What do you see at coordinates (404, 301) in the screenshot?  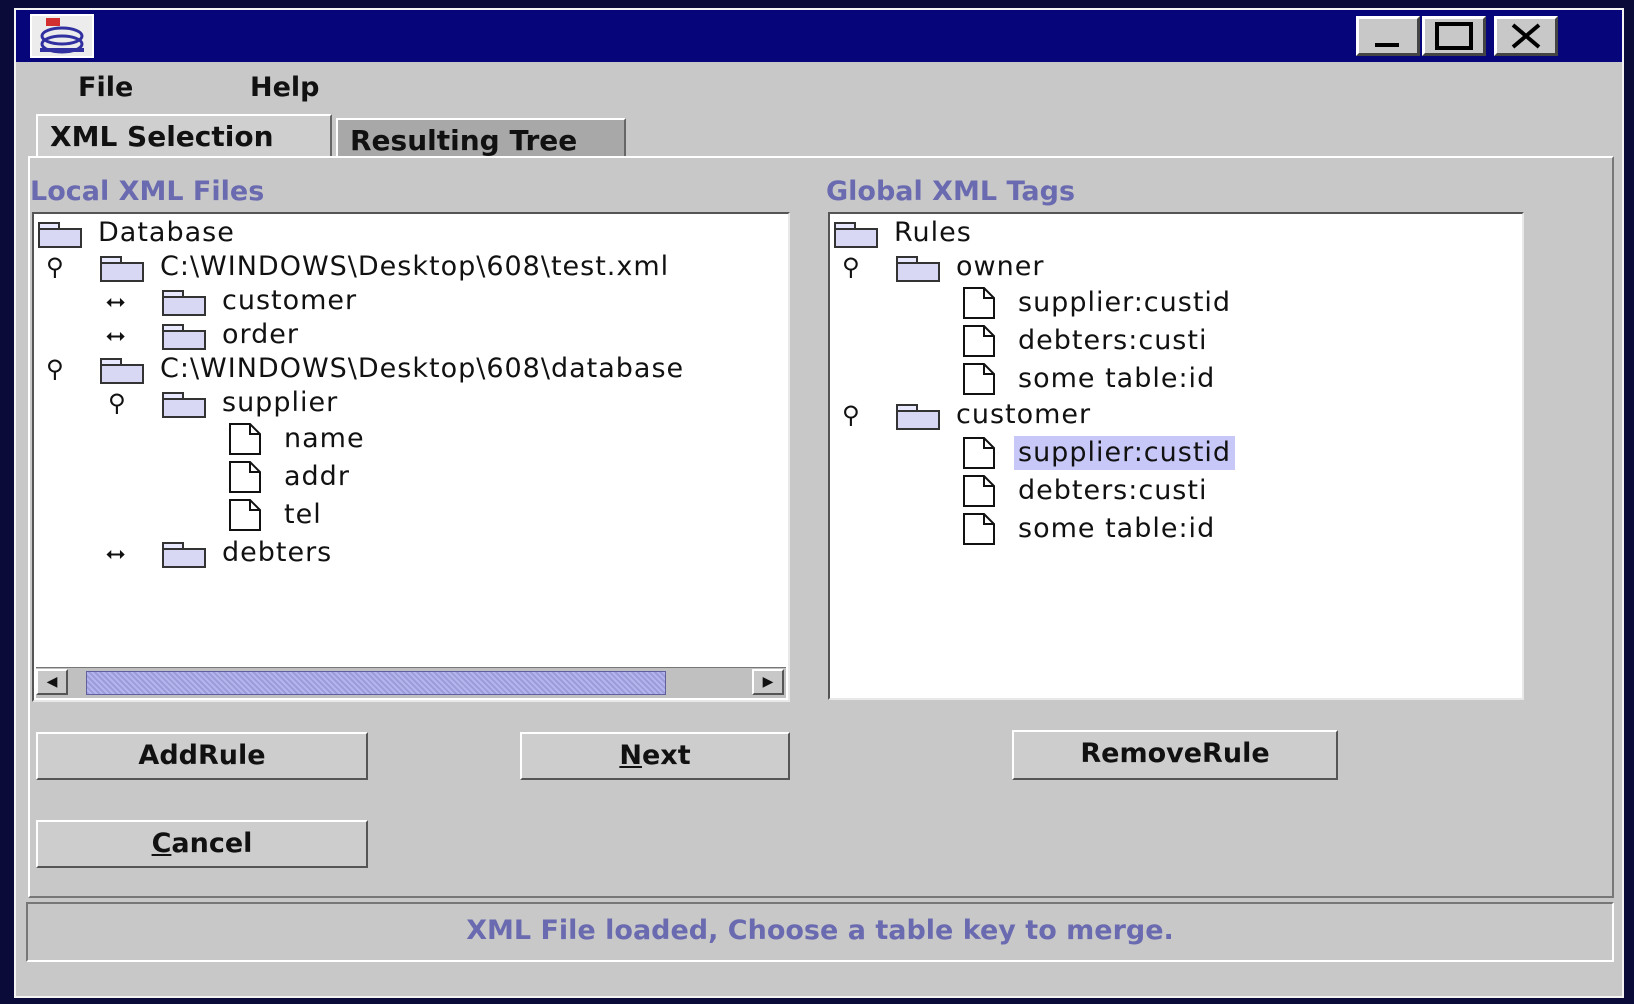 I see `tree-node-customer: ⭤ customer` at bounding box center [404, 301].